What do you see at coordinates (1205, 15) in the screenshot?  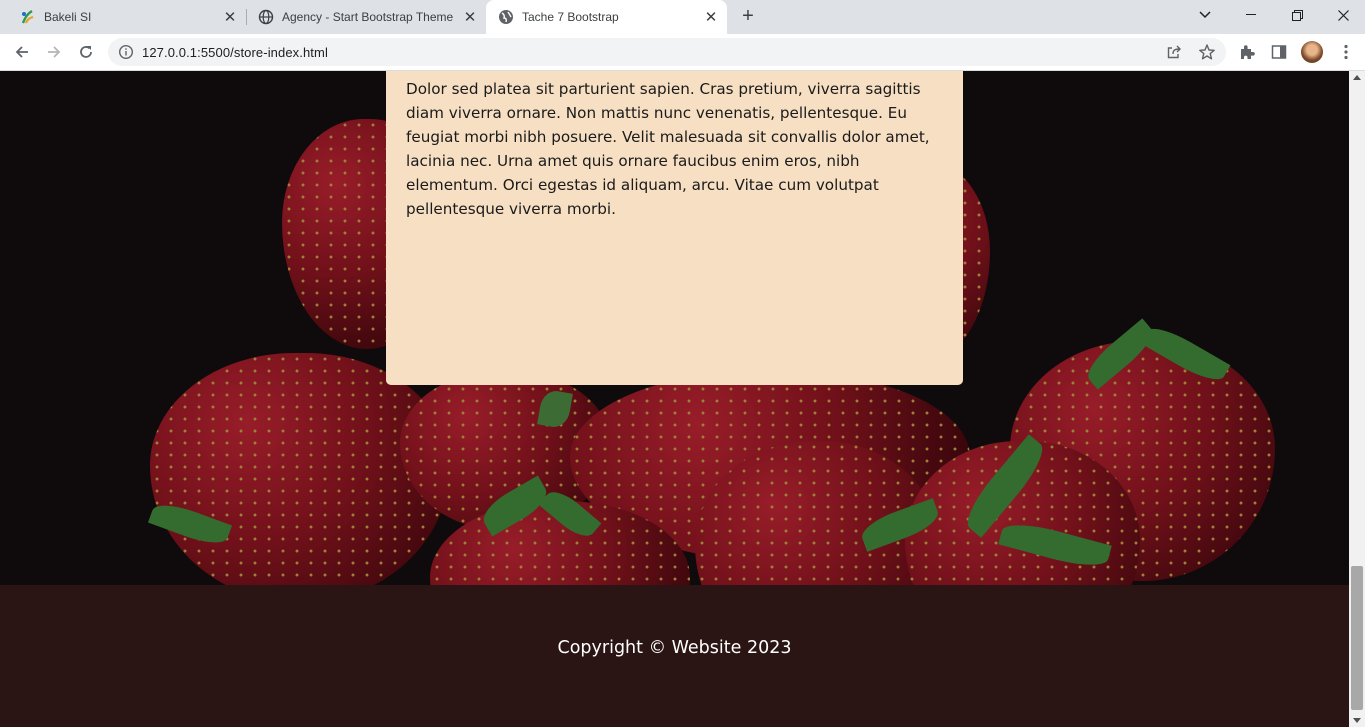 I see `tab-search-icon` at bounding box center [1205, 15].